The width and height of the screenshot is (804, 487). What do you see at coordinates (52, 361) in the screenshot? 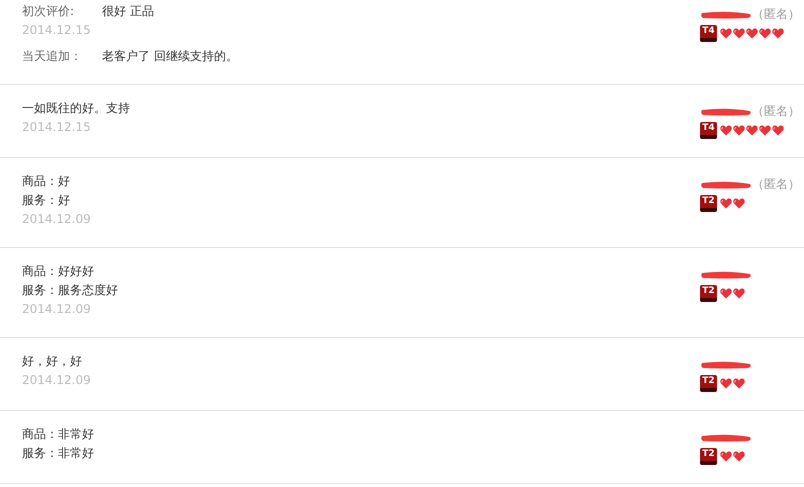
I see `review-text: 好，好，好` at bounding box center [52, 361].